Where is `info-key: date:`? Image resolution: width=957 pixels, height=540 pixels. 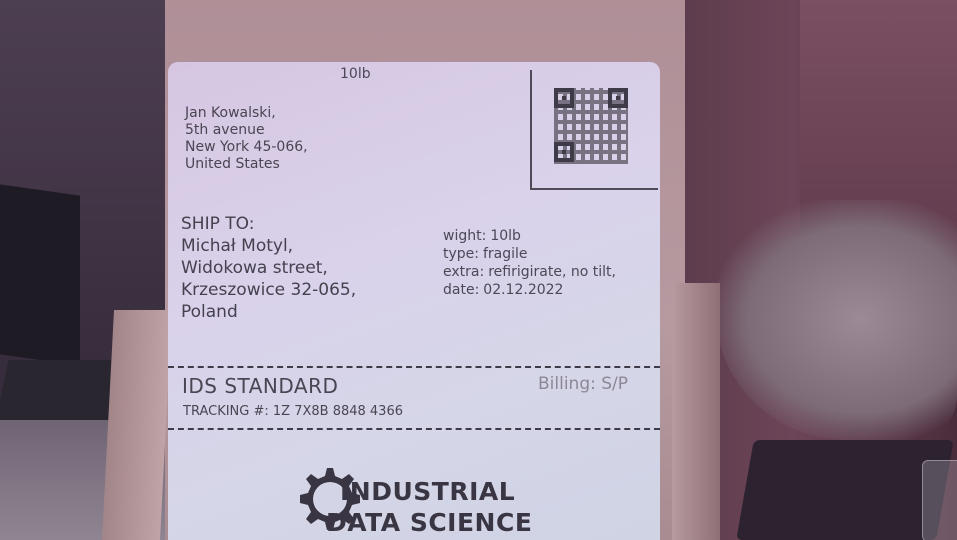 info-key: date: is located at coordinates (461, 290).